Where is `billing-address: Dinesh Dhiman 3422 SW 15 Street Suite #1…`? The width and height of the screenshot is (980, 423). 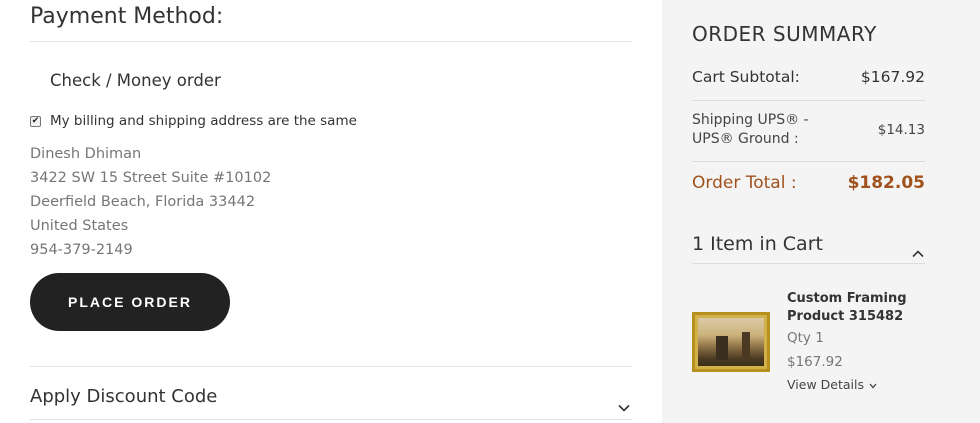
billing-address: Dinesh Dhiman 3422 SW 15 Street Suite #1… is located at coordinates (150, 204).